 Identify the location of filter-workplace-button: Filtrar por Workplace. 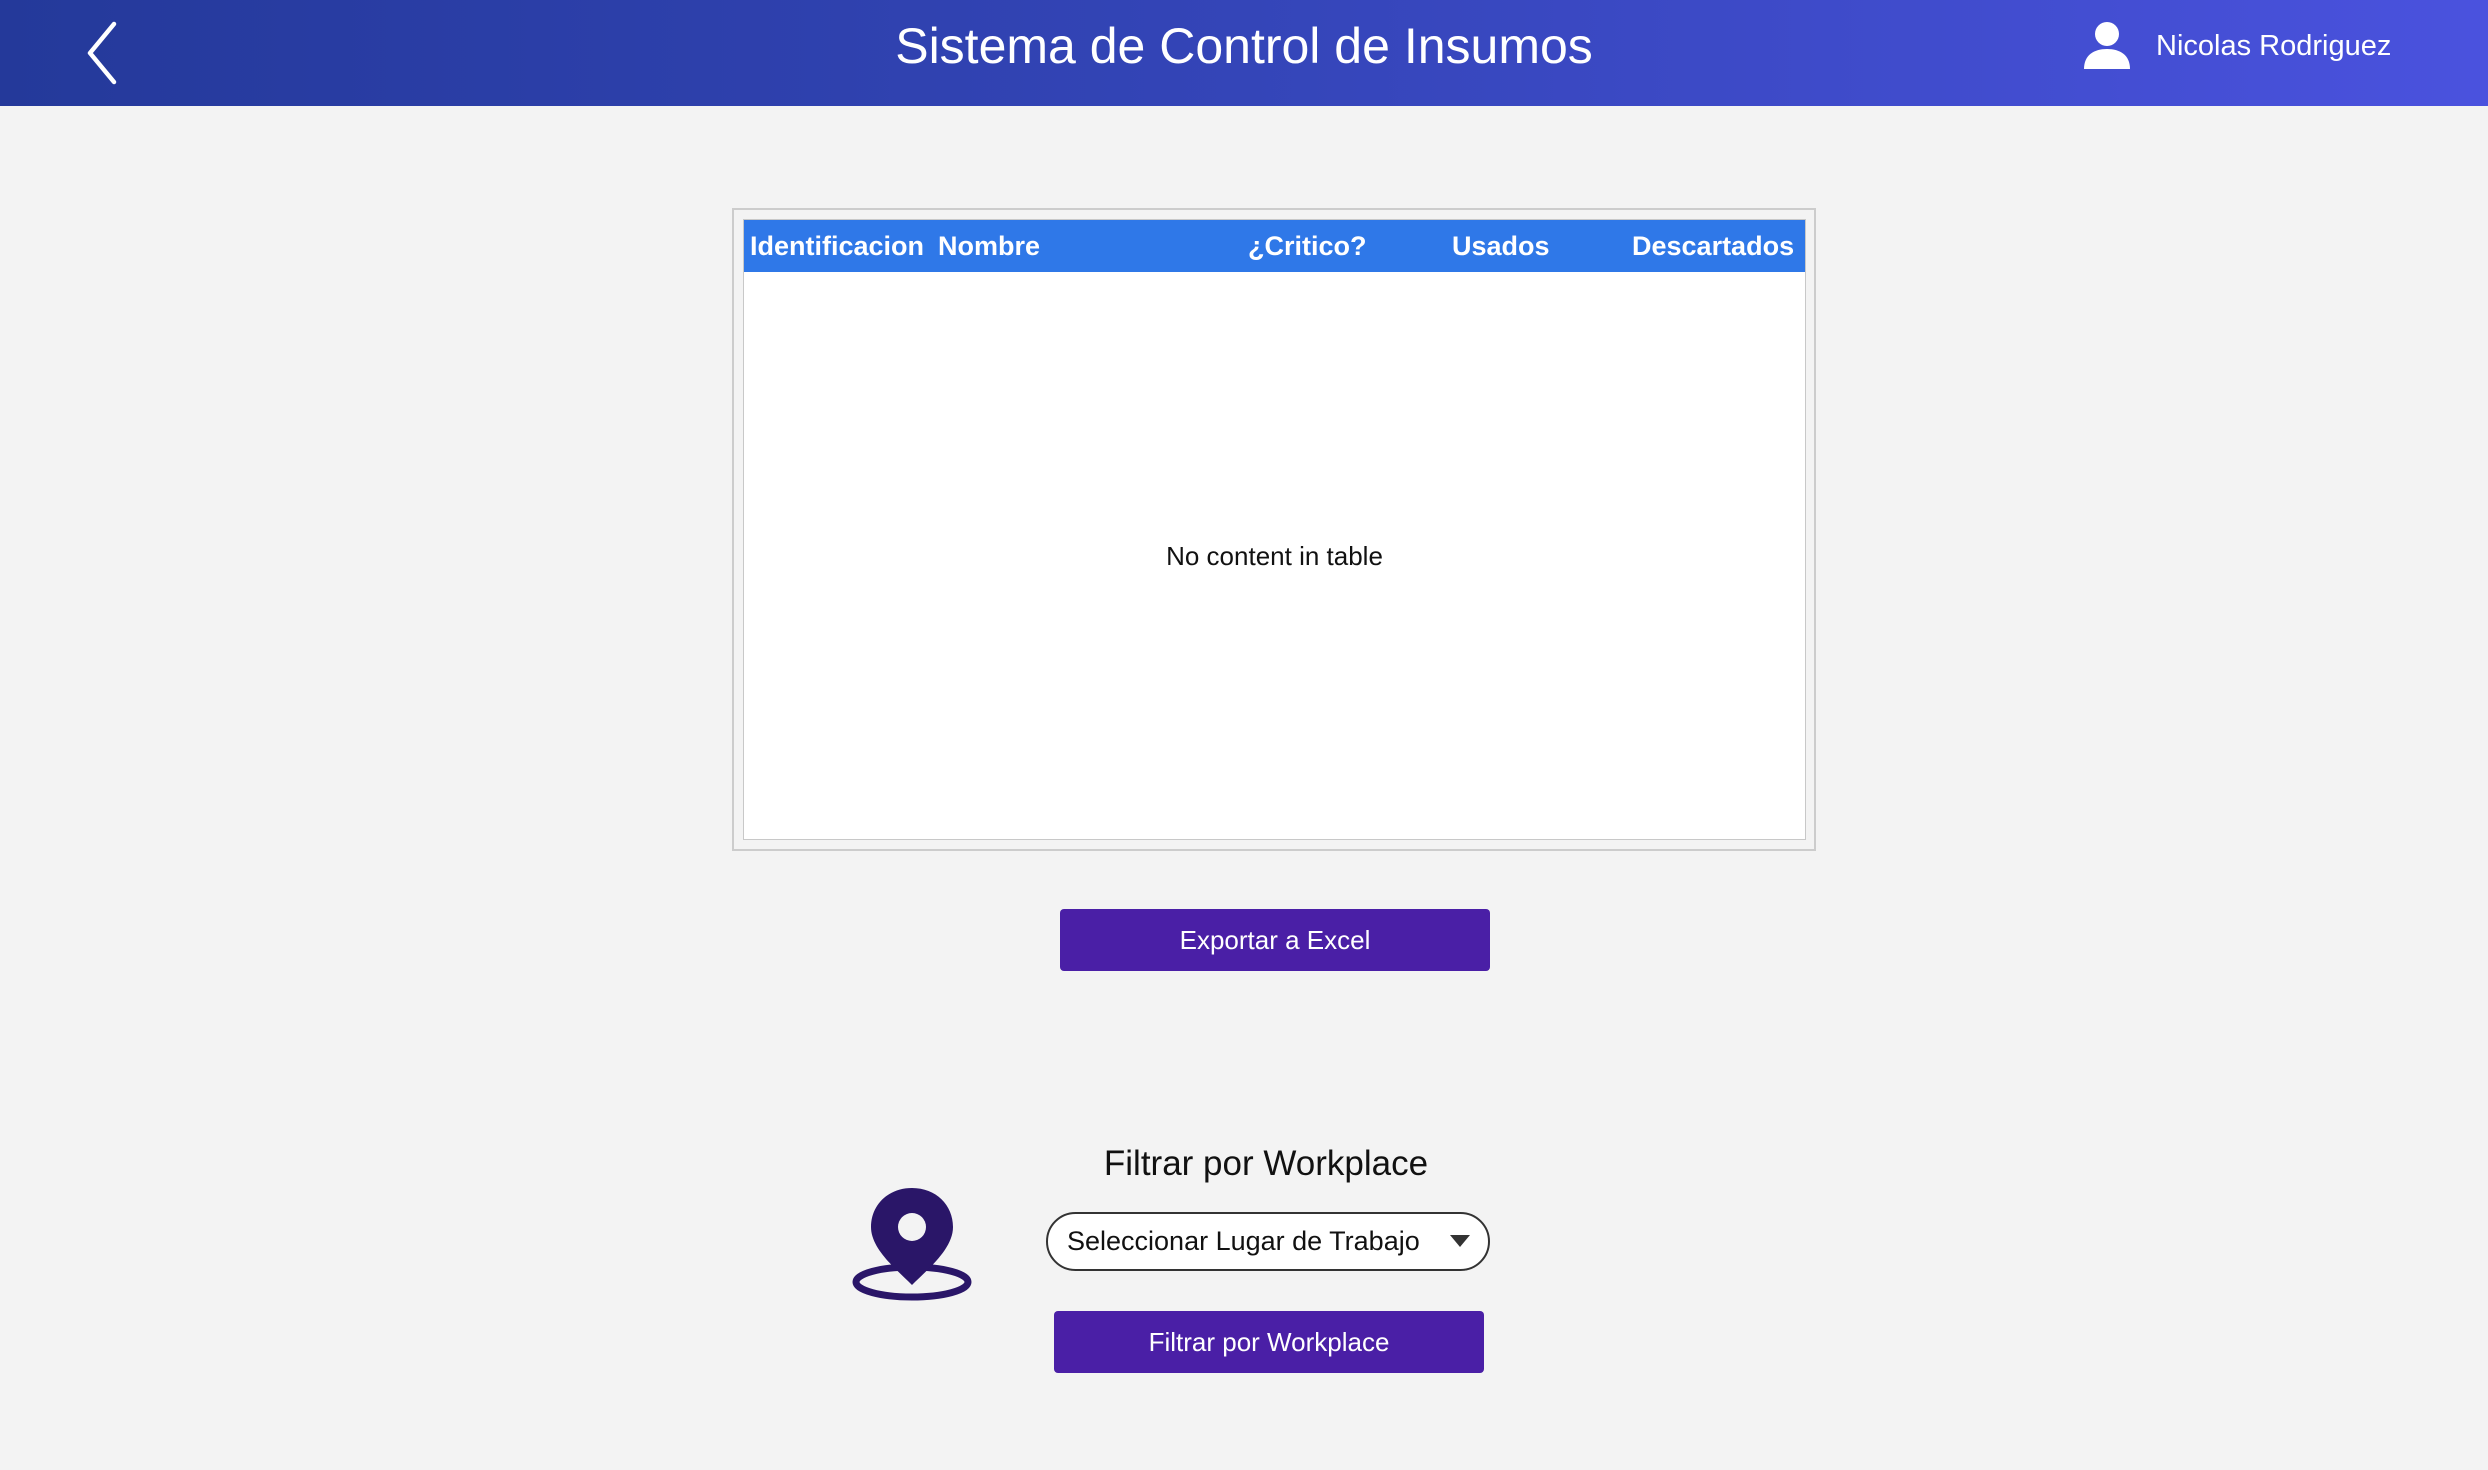
(1269, 1342).